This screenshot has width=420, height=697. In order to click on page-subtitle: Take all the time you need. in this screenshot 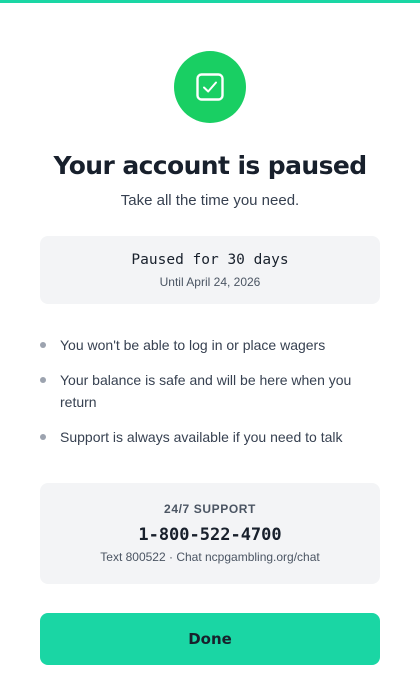, I will do `click(210, 200)`.